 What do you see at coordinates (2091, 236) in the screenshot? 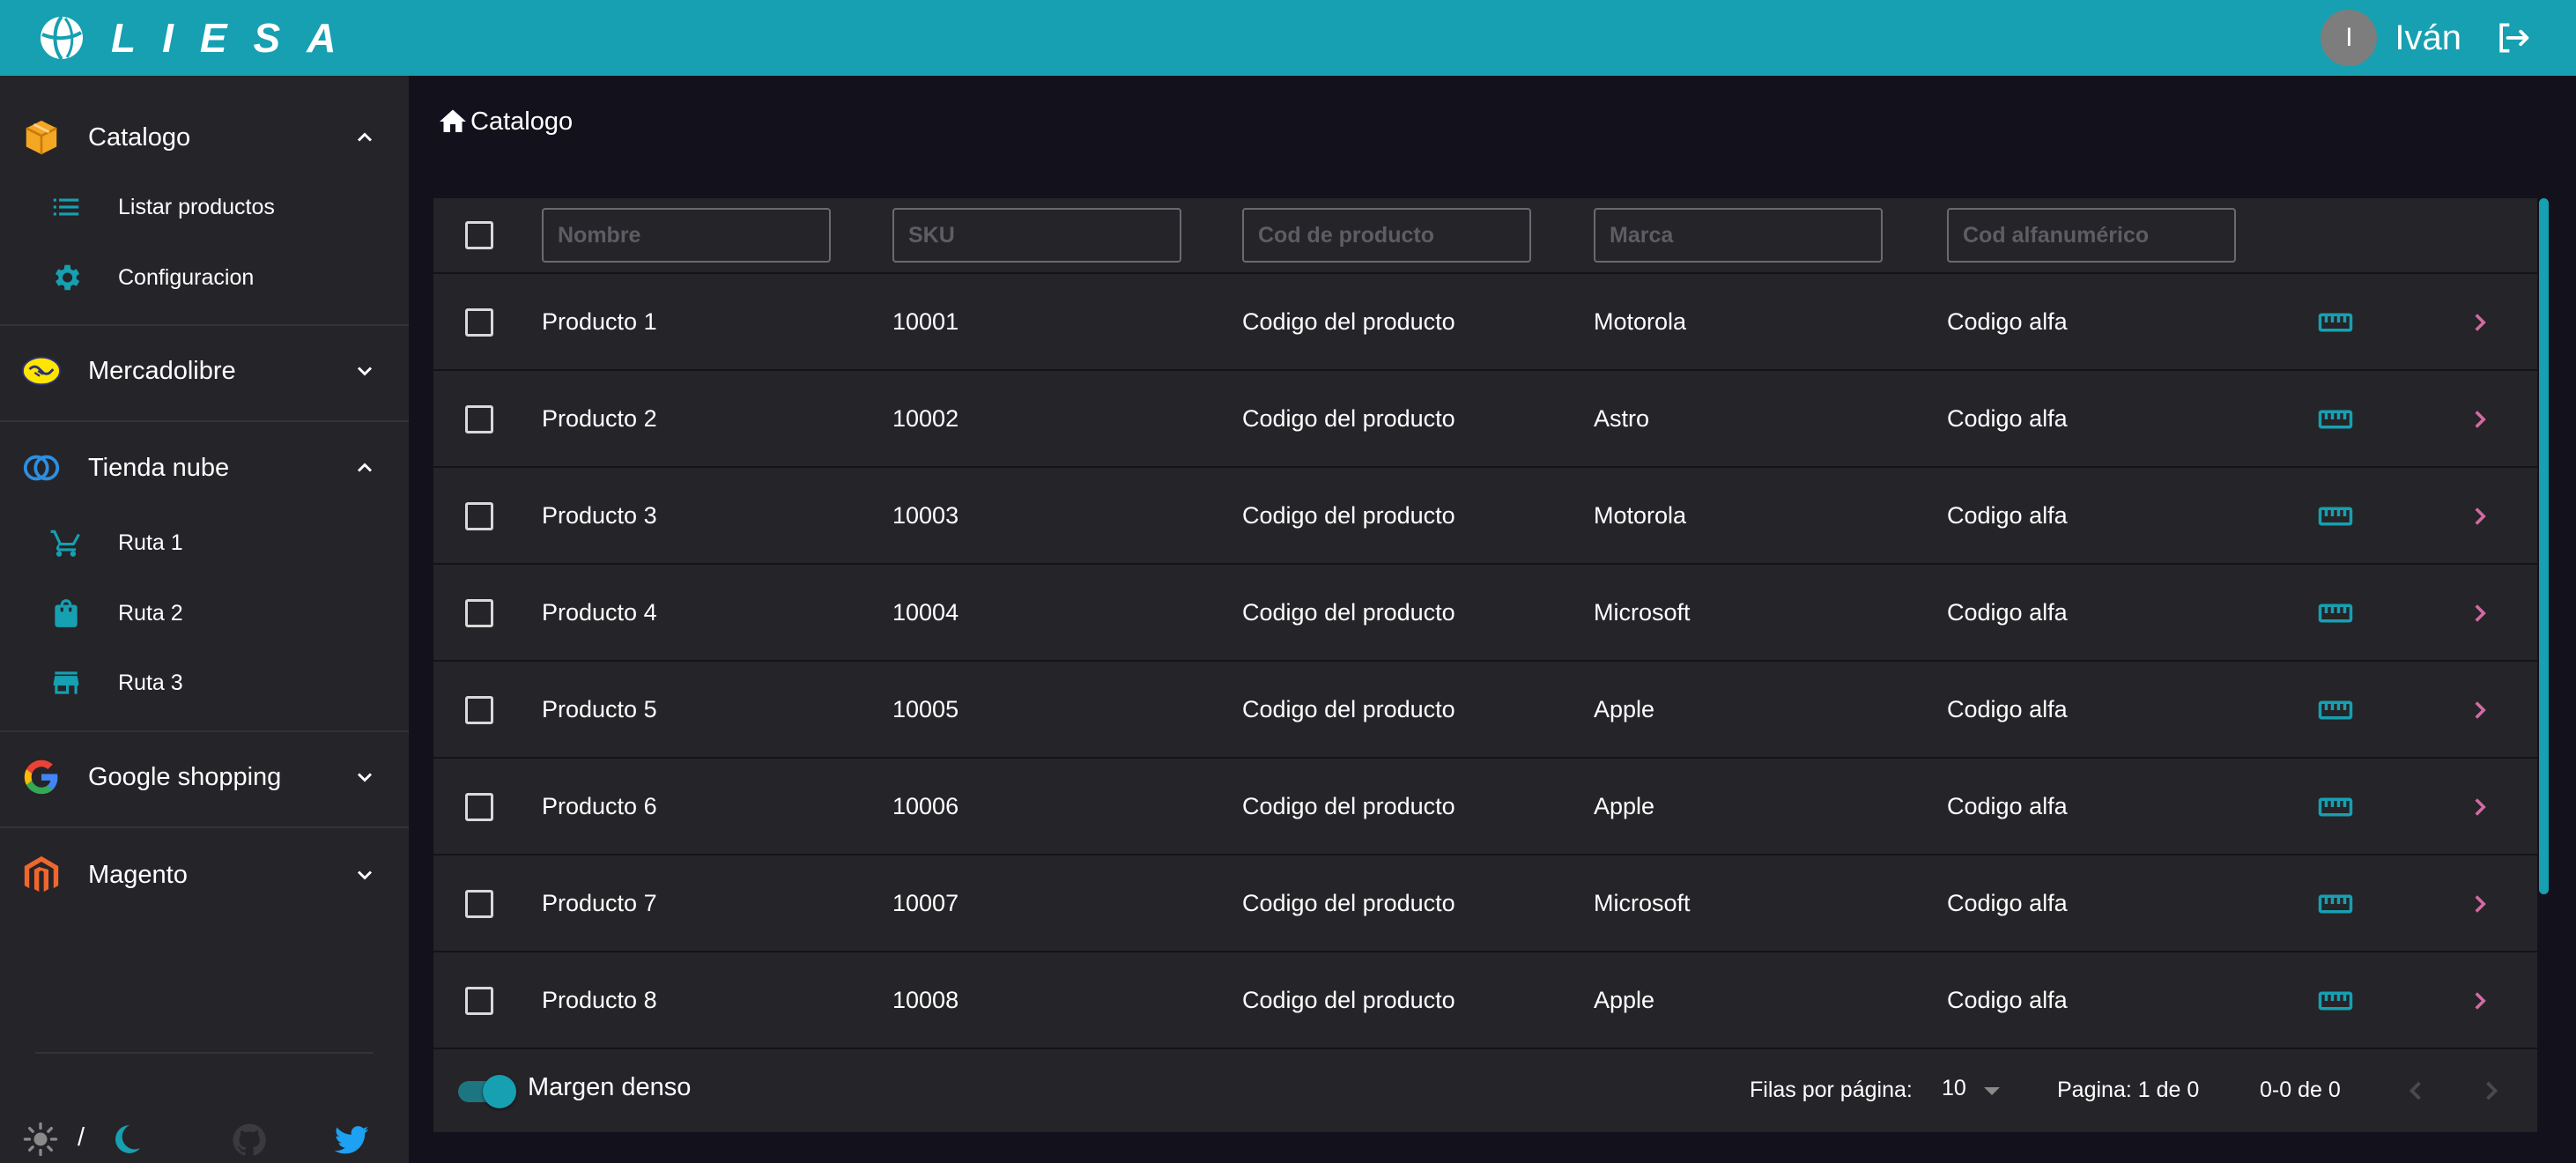
I see `filter-cod-alfa-input` at bounding box center [2091, 236].